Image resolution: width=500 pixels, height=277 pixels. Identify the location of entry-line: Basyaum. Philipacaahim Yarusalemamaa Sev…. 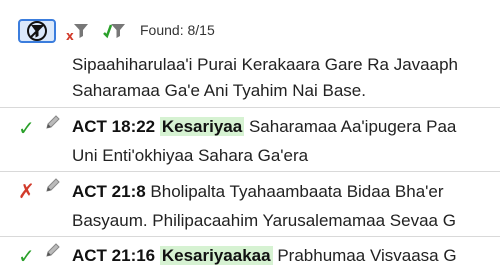
(264, 221).